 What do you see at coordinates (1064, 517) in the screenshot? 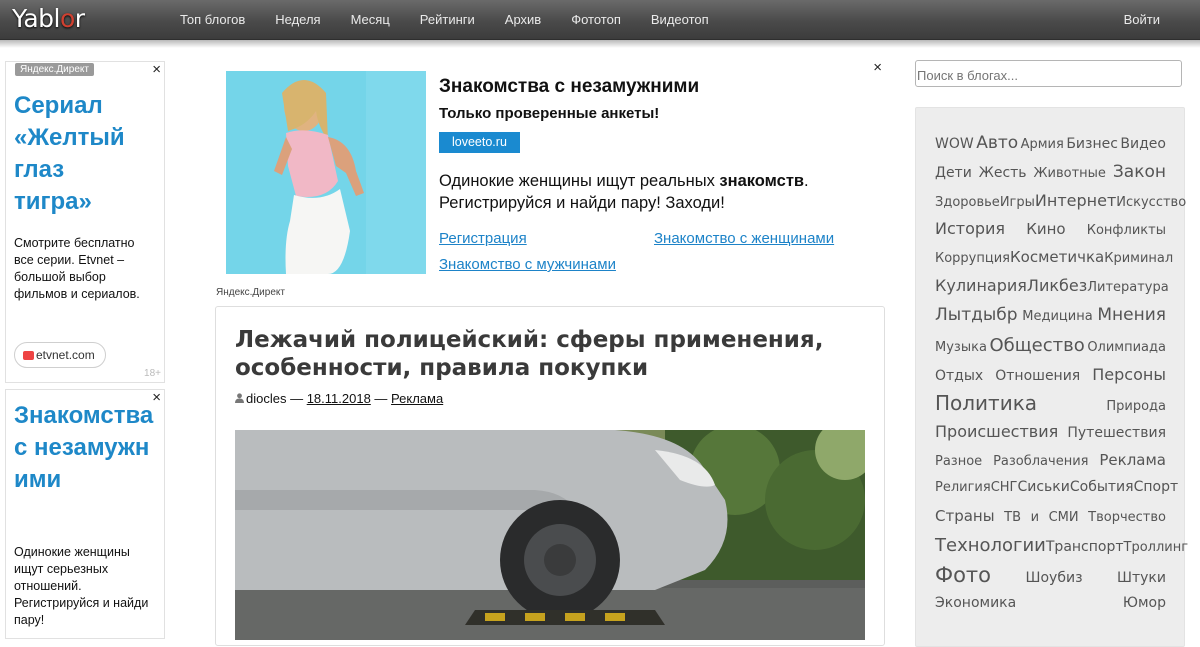
I see `tag-link: СМИ` at bounding box center [1064, 517].